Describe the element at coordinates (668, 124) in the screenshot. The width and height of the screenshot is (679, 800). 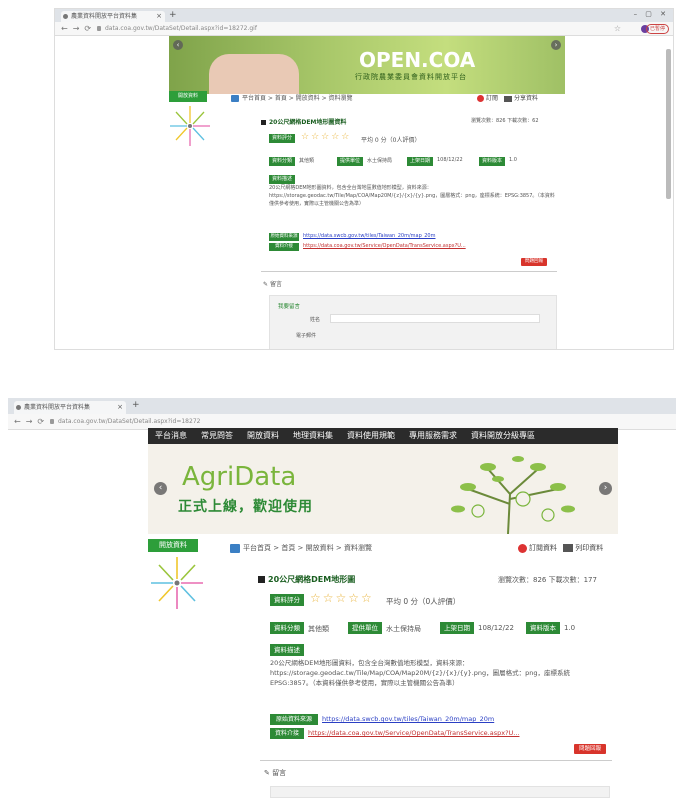
I see `page-scrollbar` at that location.